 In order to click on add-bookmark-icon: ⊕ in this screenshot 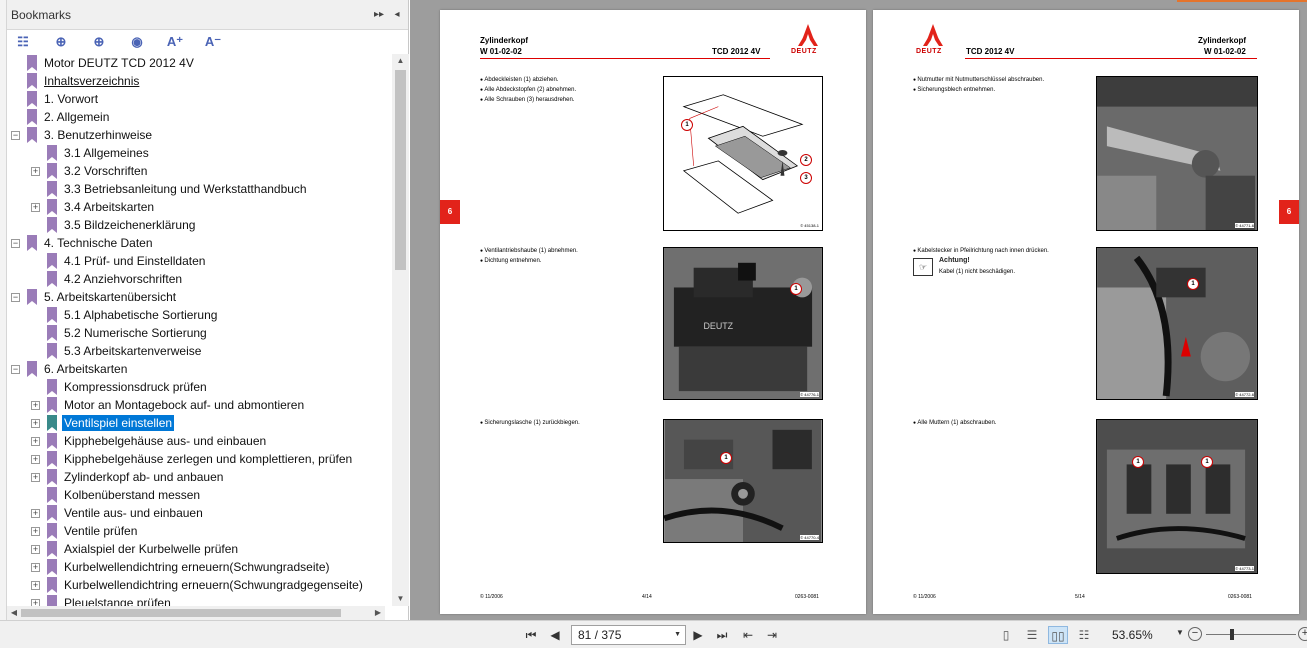, I will do `click(99, 42)`.